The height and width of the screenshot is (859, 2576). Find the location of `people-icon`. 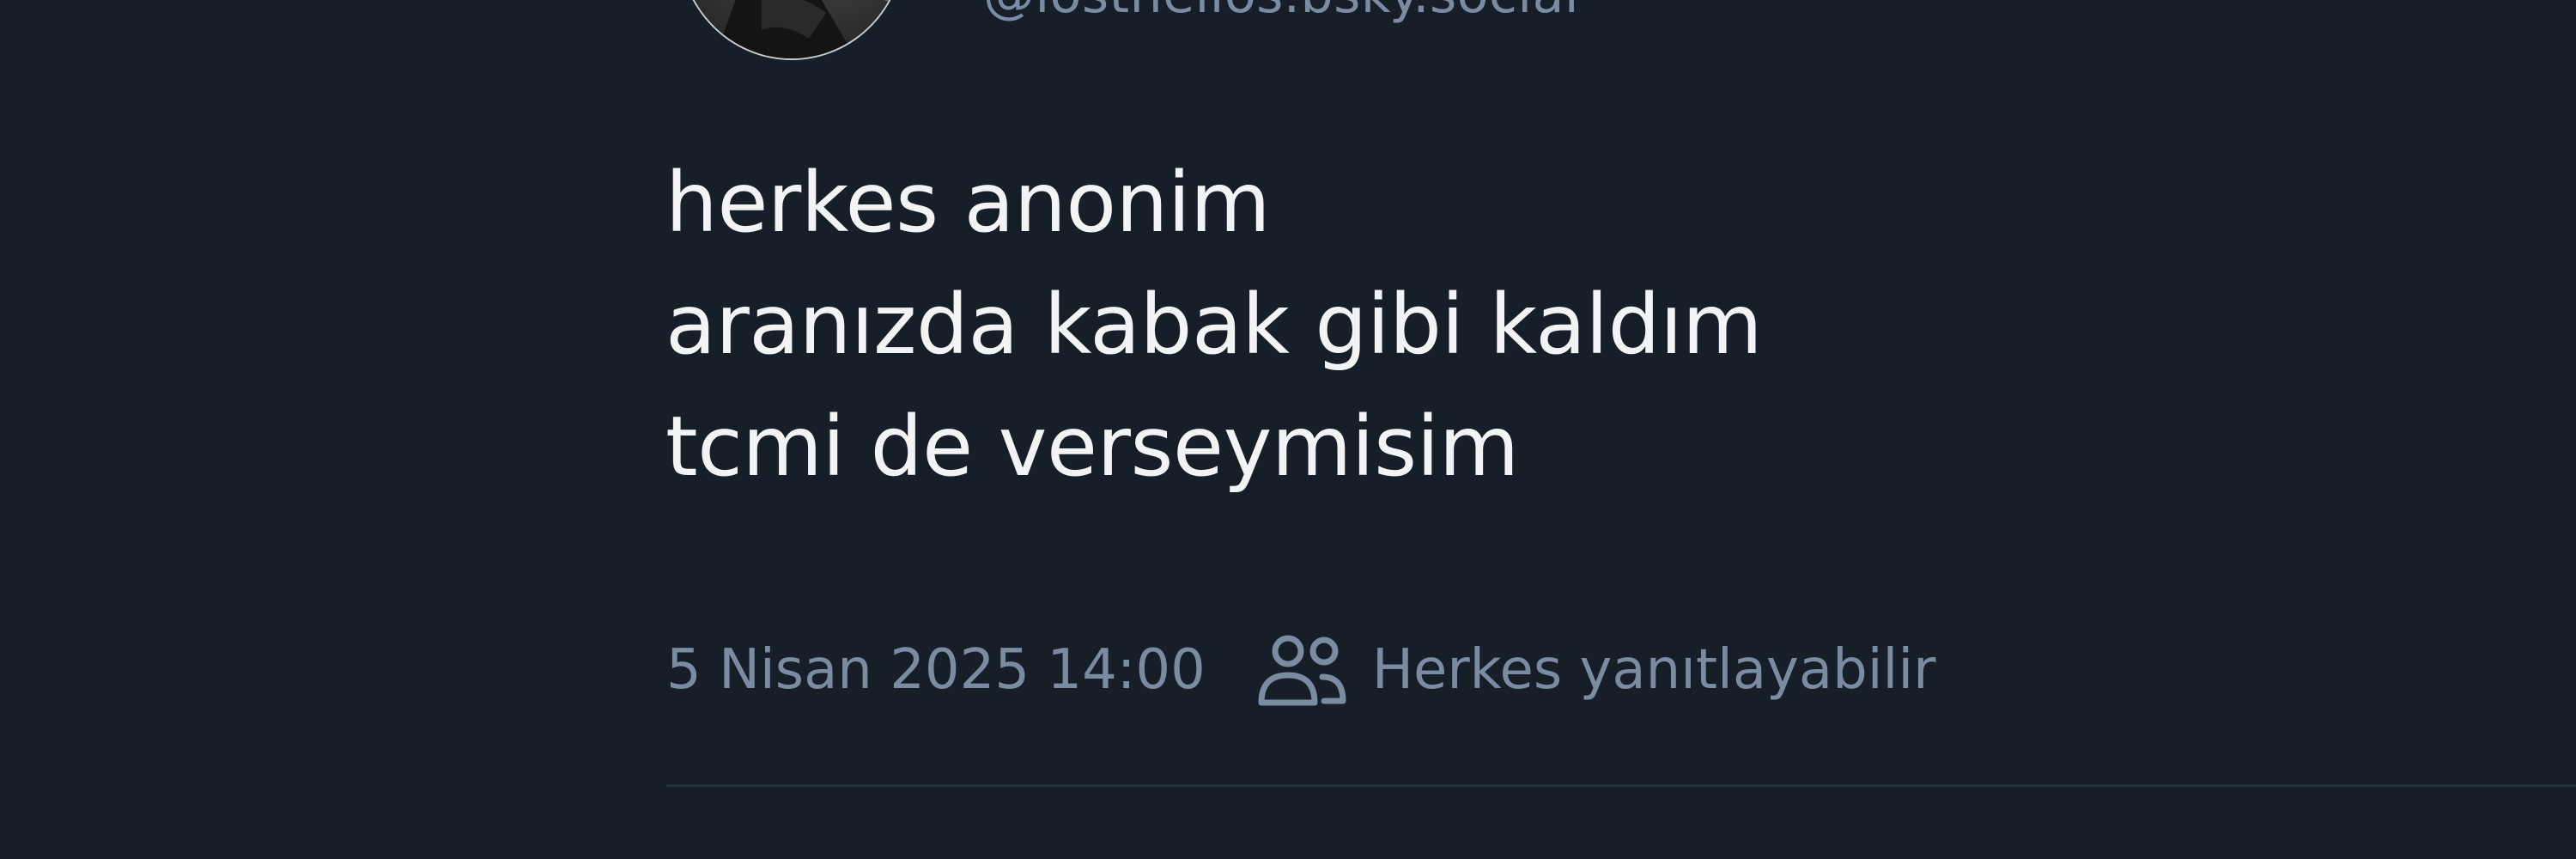

people-icon is located at coordinates (1302, 671).